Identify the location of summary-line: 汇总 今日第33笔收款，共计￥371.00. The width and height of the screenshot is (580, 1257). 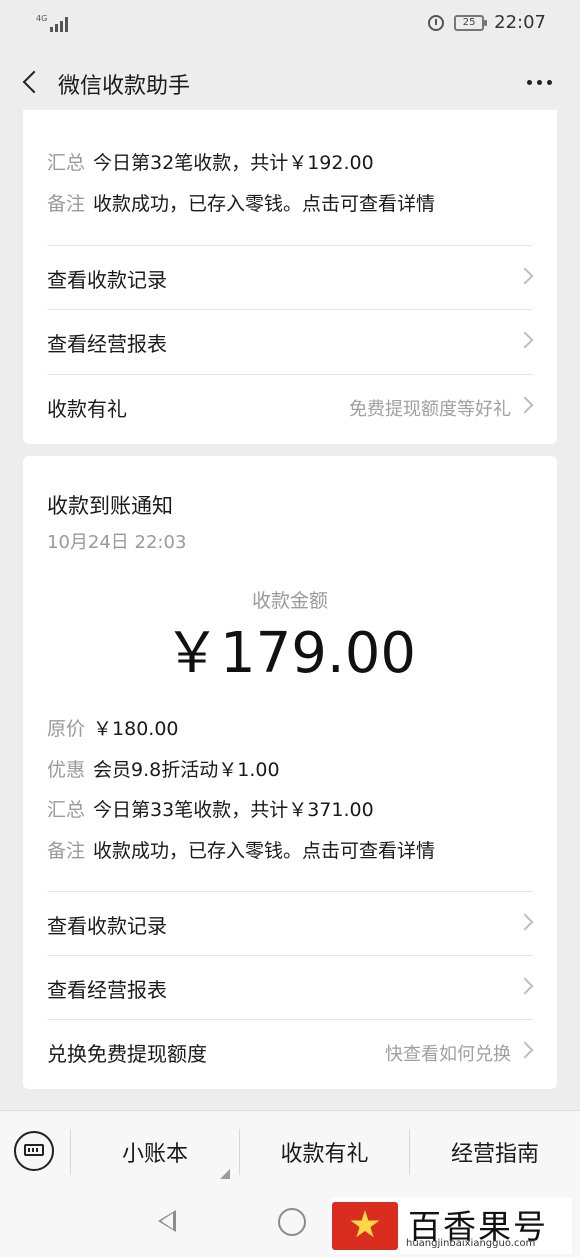
(210, 810).